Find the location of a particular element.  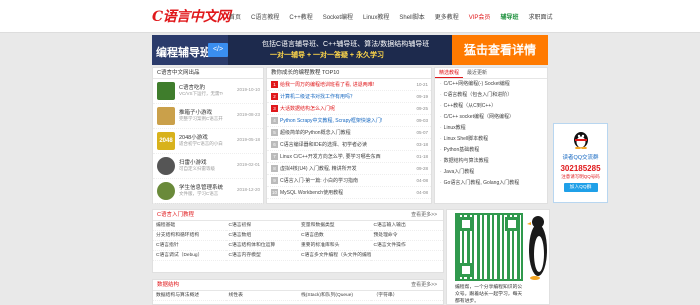

article-link: 给我一周万的编程培训班看了看, 进退两难! is located at coordinates (327, 85).